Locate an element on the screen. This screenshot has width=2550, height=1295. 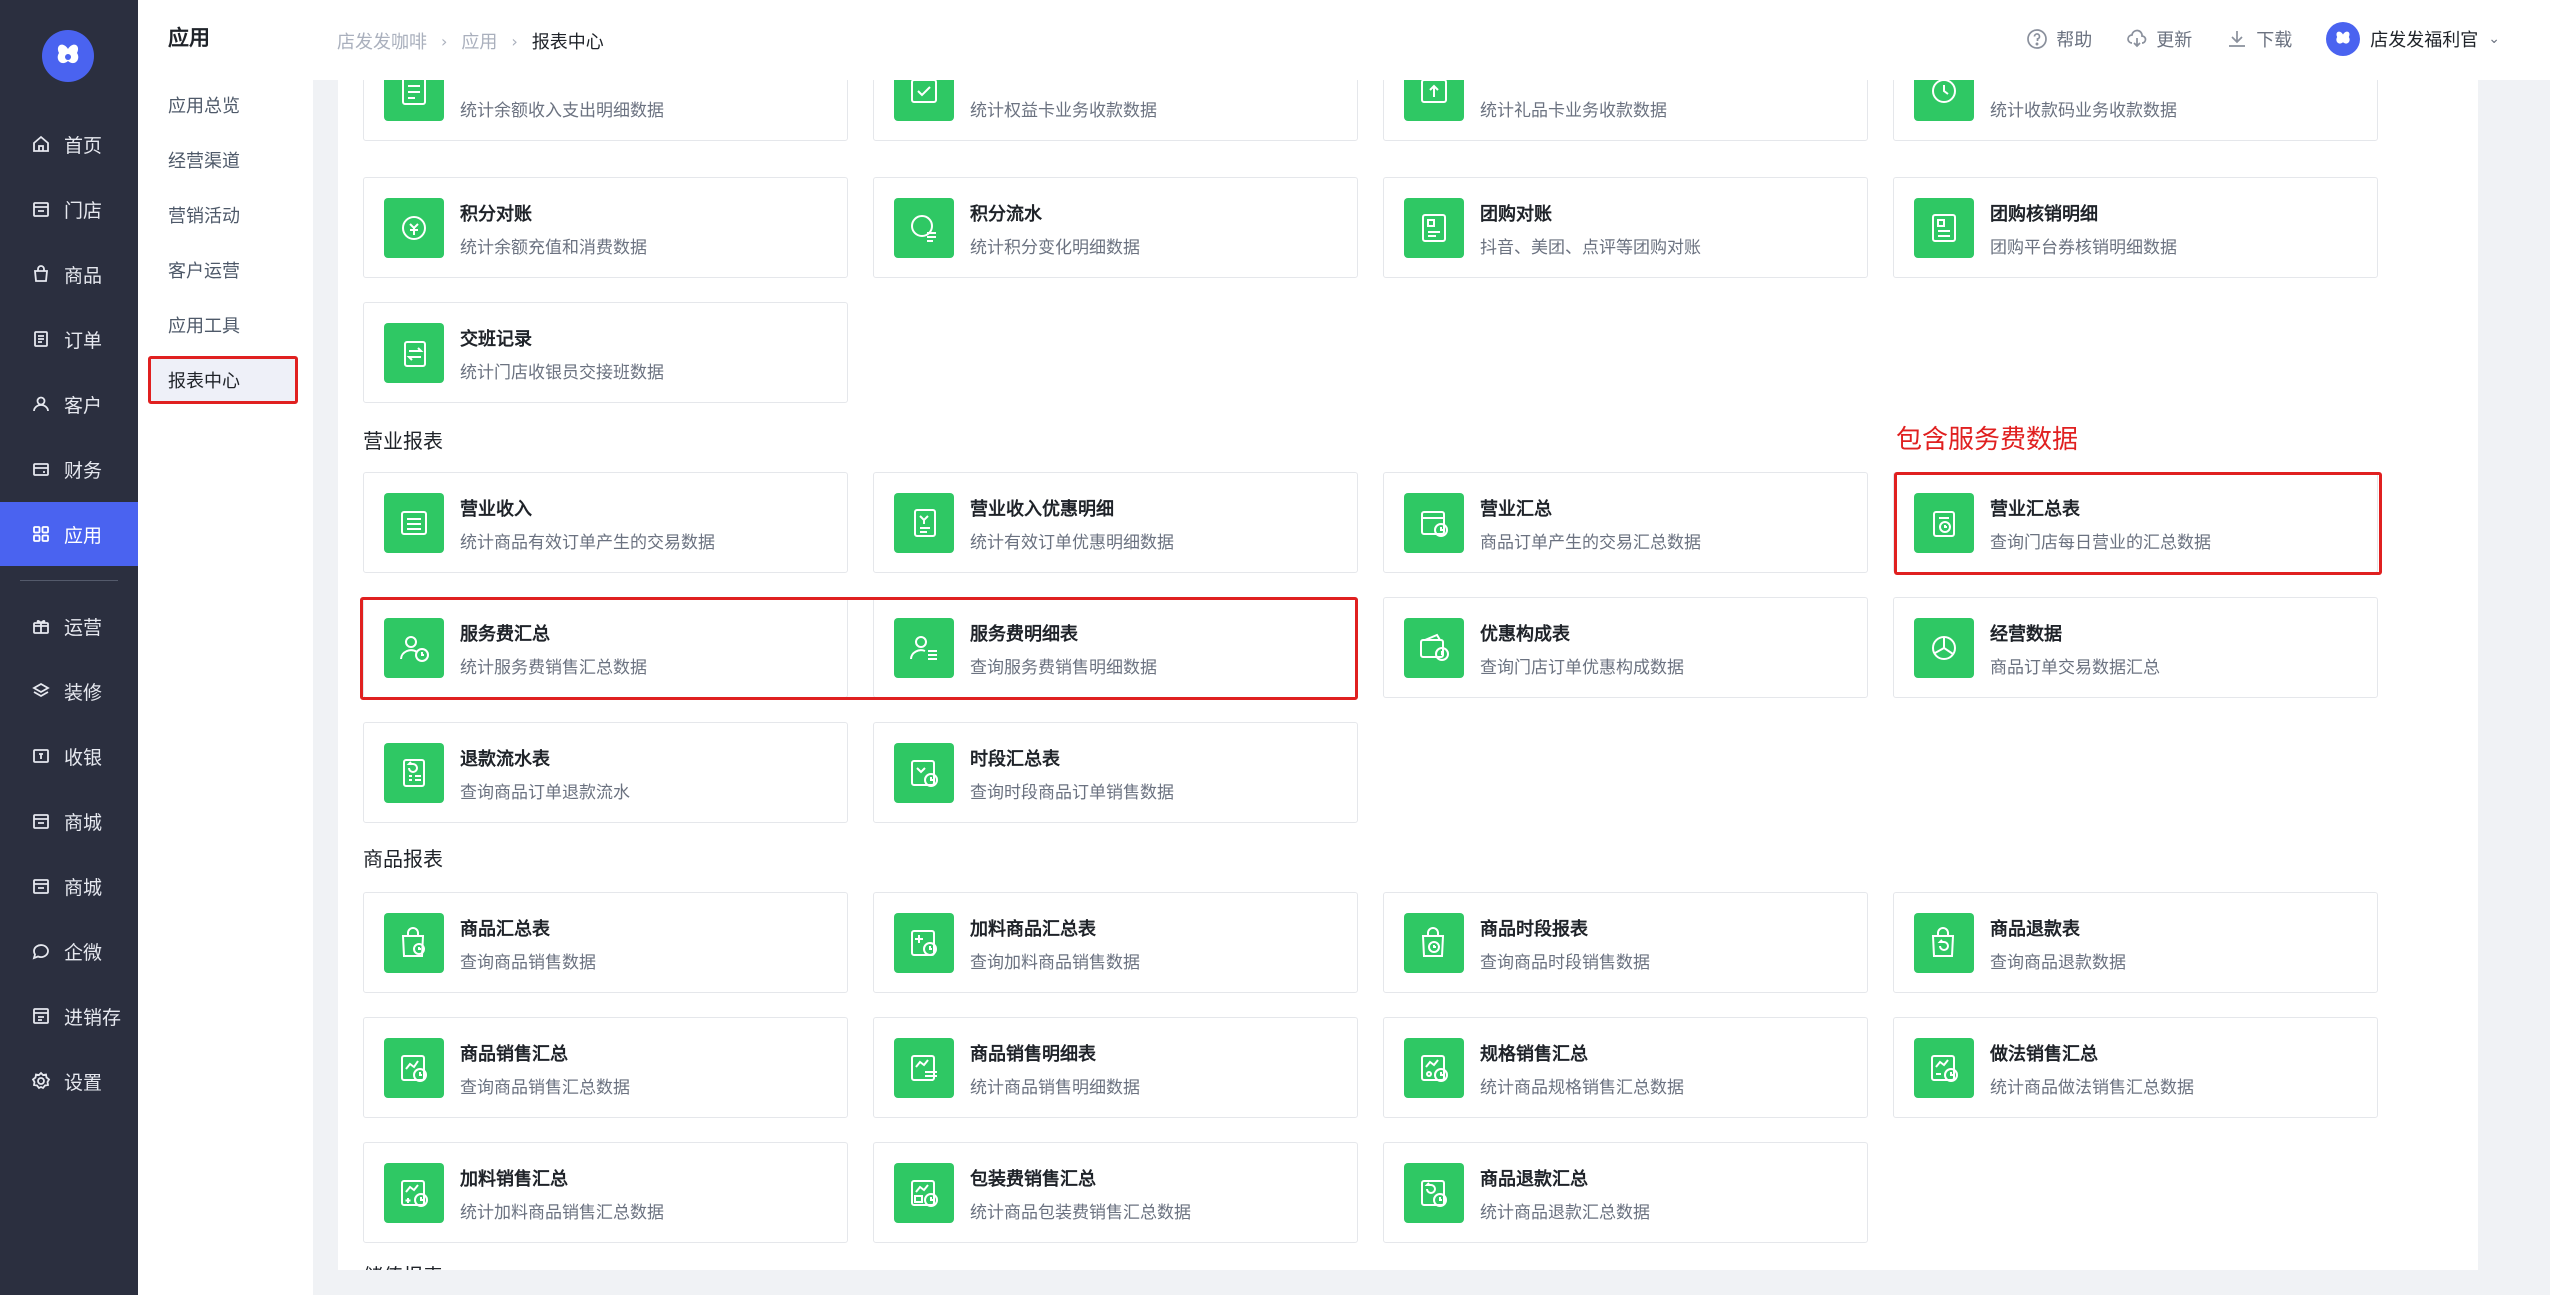
nav-item-wecom: 企微 is located at coordinates (69, 951).